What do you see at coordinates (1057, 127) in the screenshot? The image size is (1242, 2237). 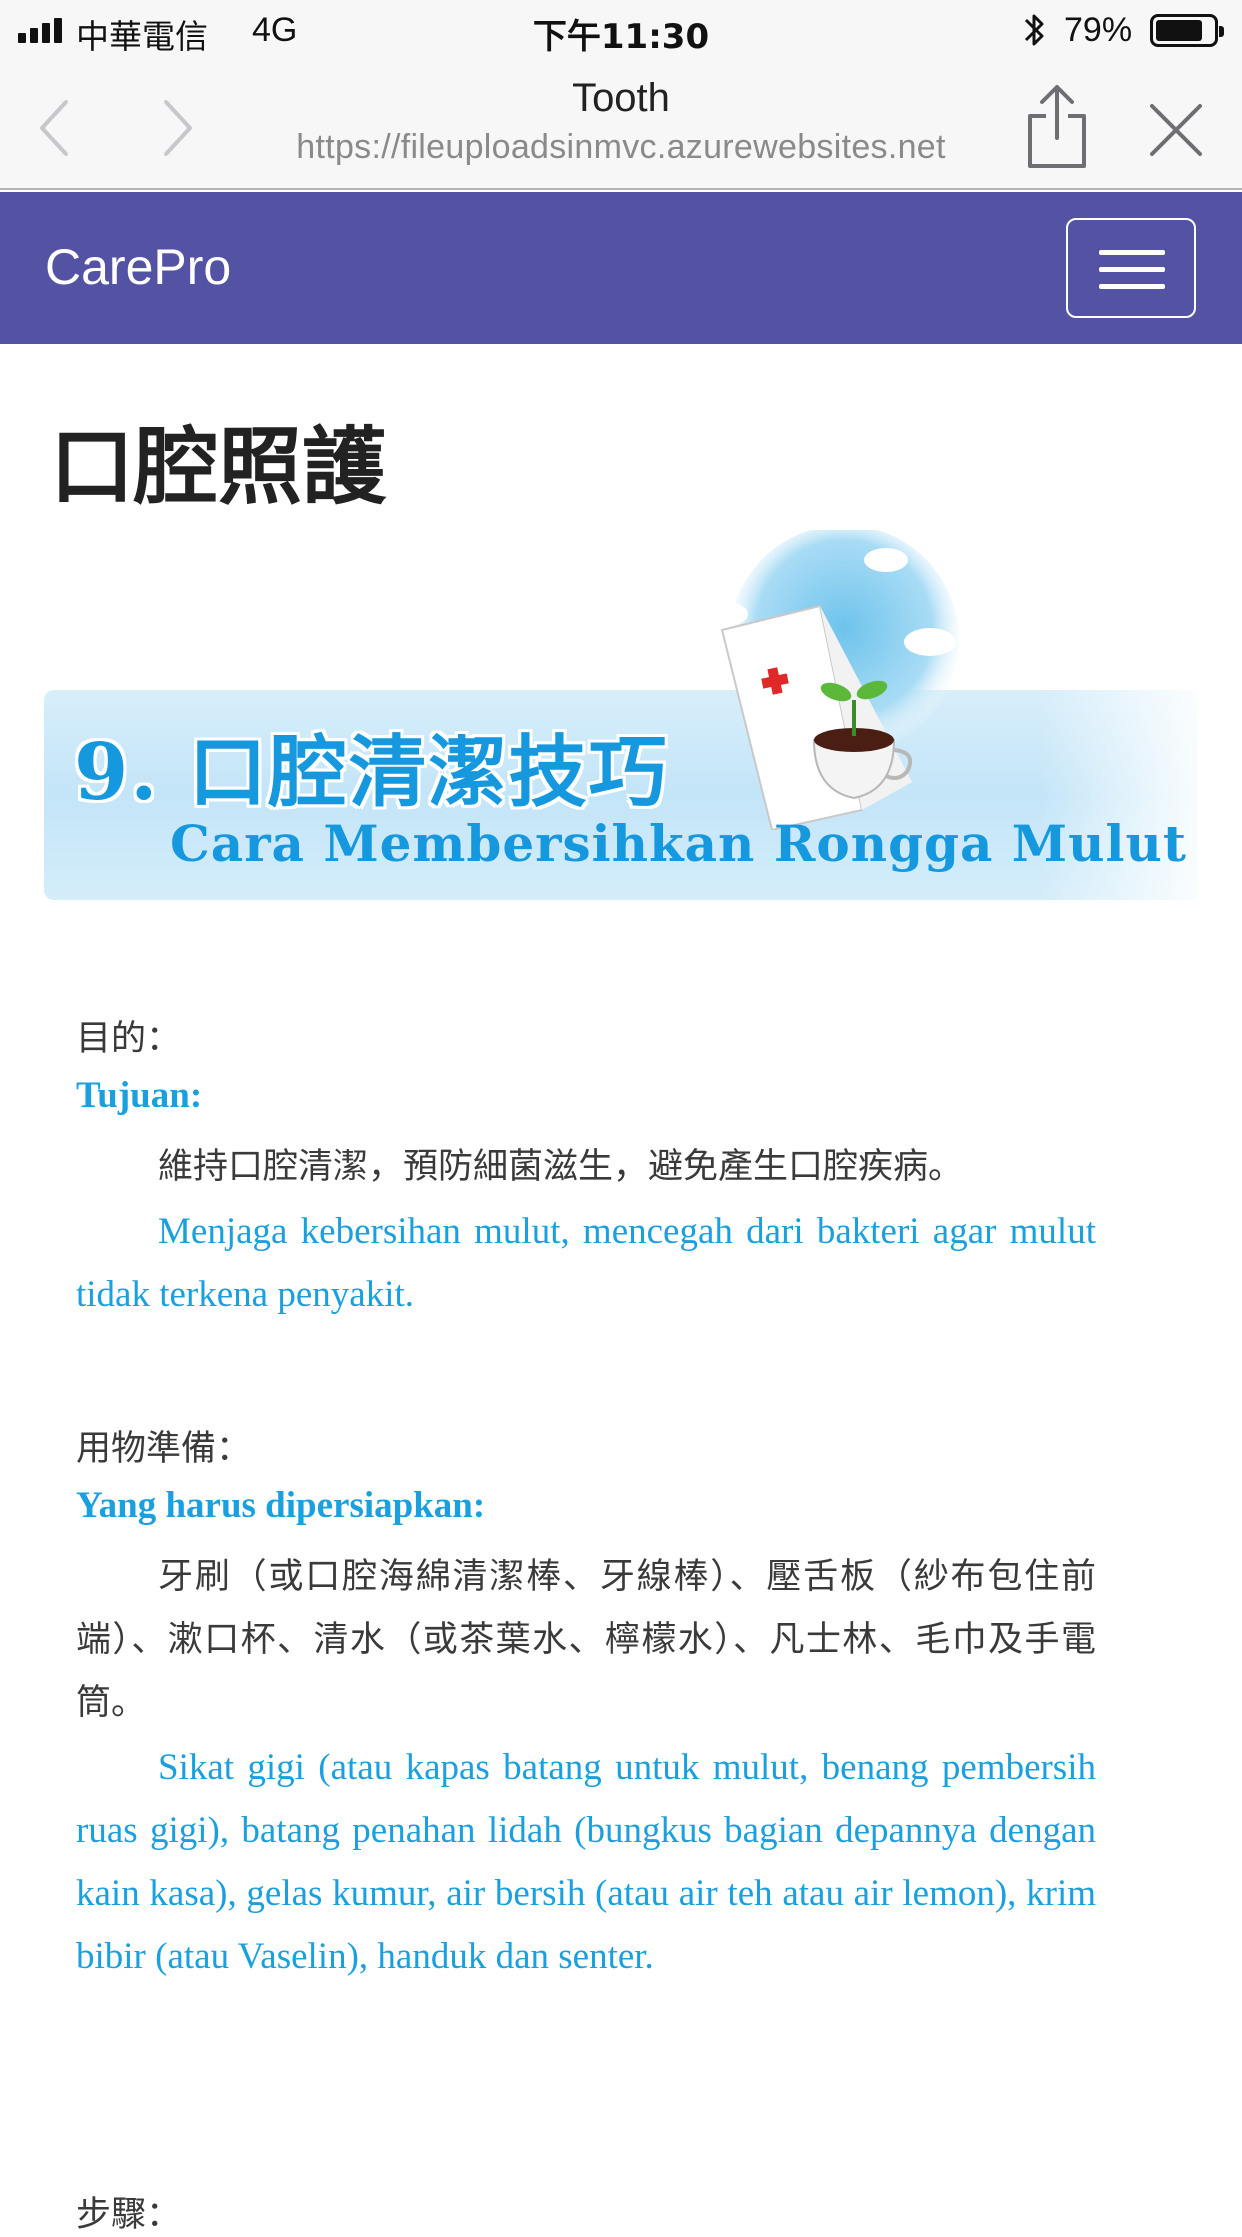 I see `share-icon` at bounding box center [1057, 127].